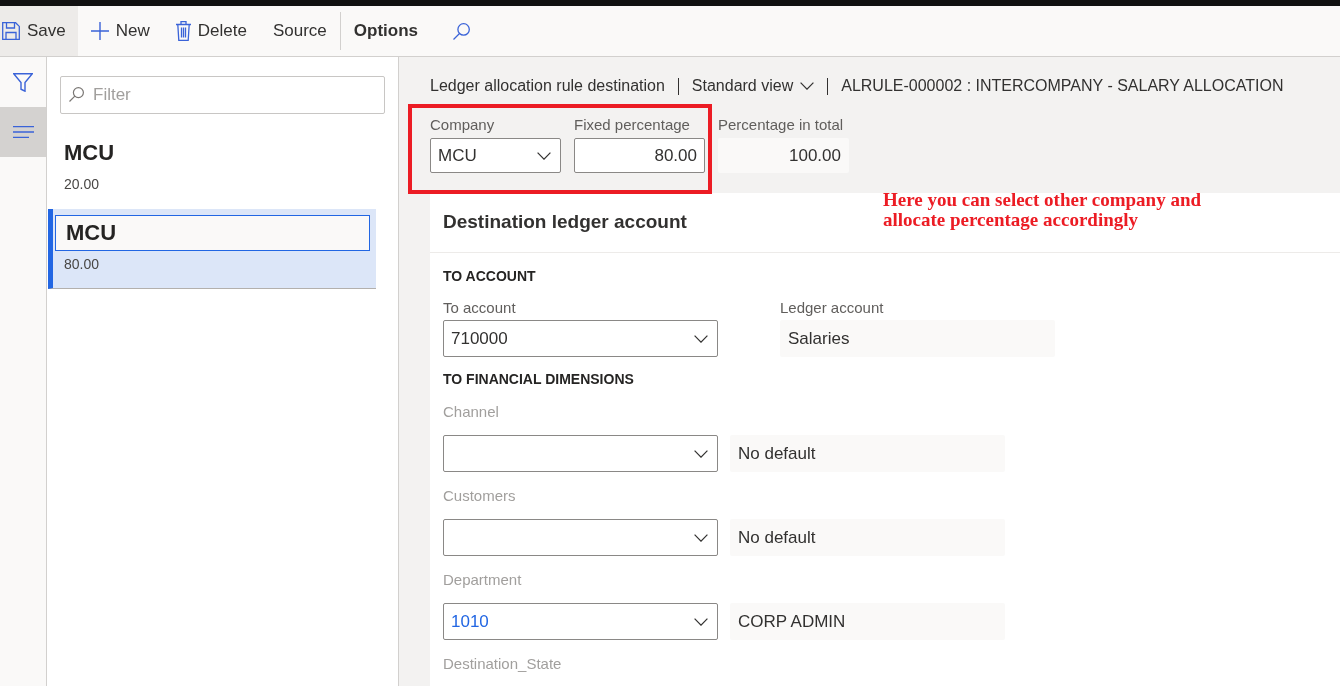  Describe the element at coordinates (299, 31) in the screenshot. I see `toolbar-button: Source` at that location.